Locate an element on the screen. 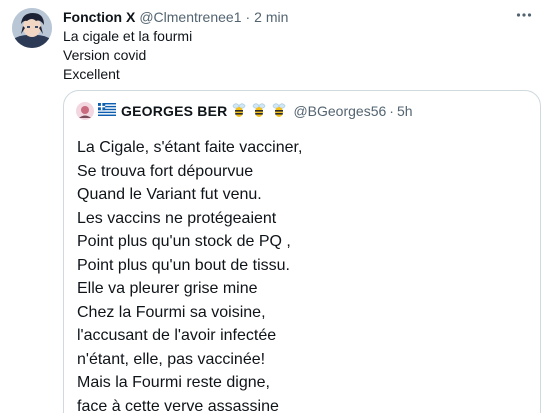 The width and height of the screenshot is (550, 413). quoted-display-name: GEORGES BER is located at coordinates (174, 111).